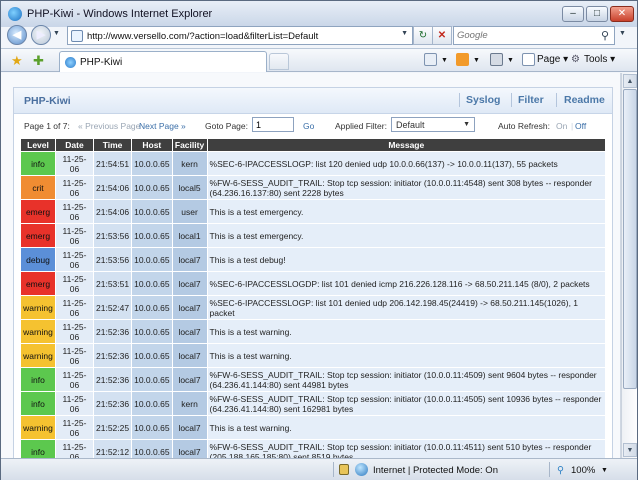  I want to click on auto-refresh-on: On, so click(561, 126).